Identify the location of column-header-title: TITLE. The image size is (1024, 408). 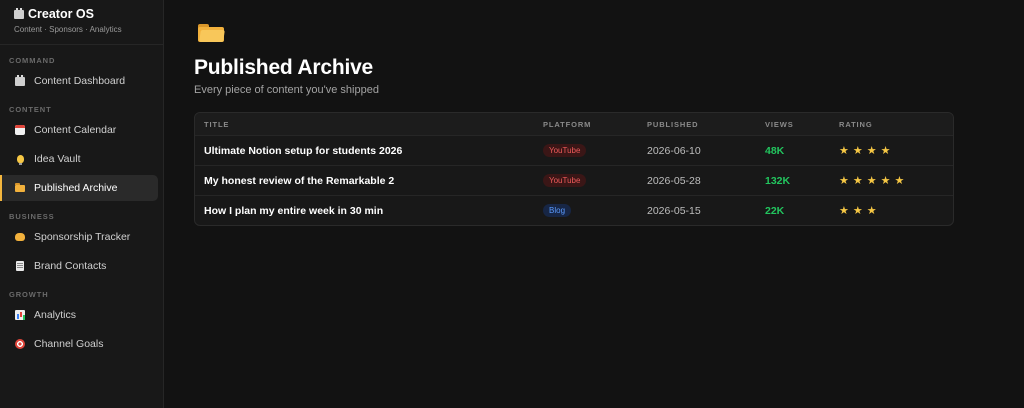
(364, 124).